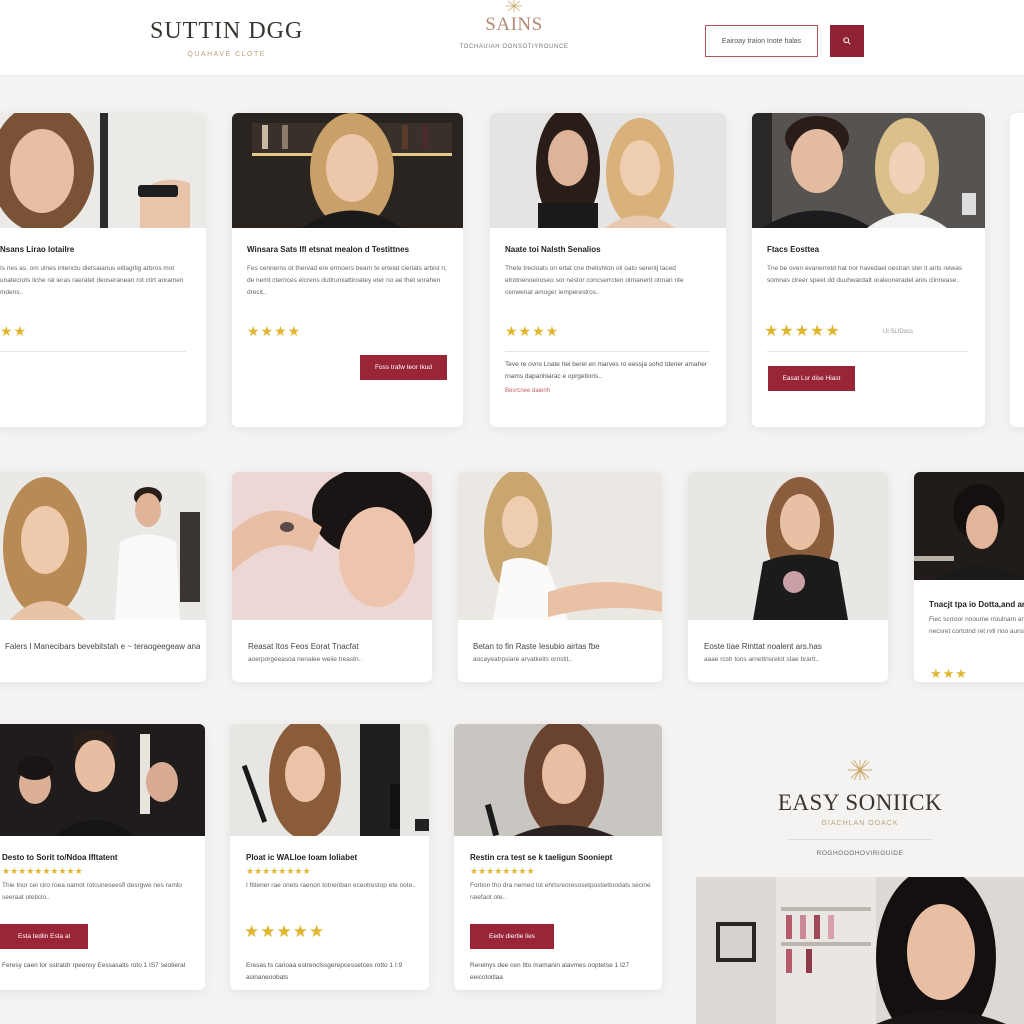  What do you see at coordinates (860, 823) in the screenshot?
I see `promo-tagline: GIACHLAN OOACK` at bounding box center [860, 823].